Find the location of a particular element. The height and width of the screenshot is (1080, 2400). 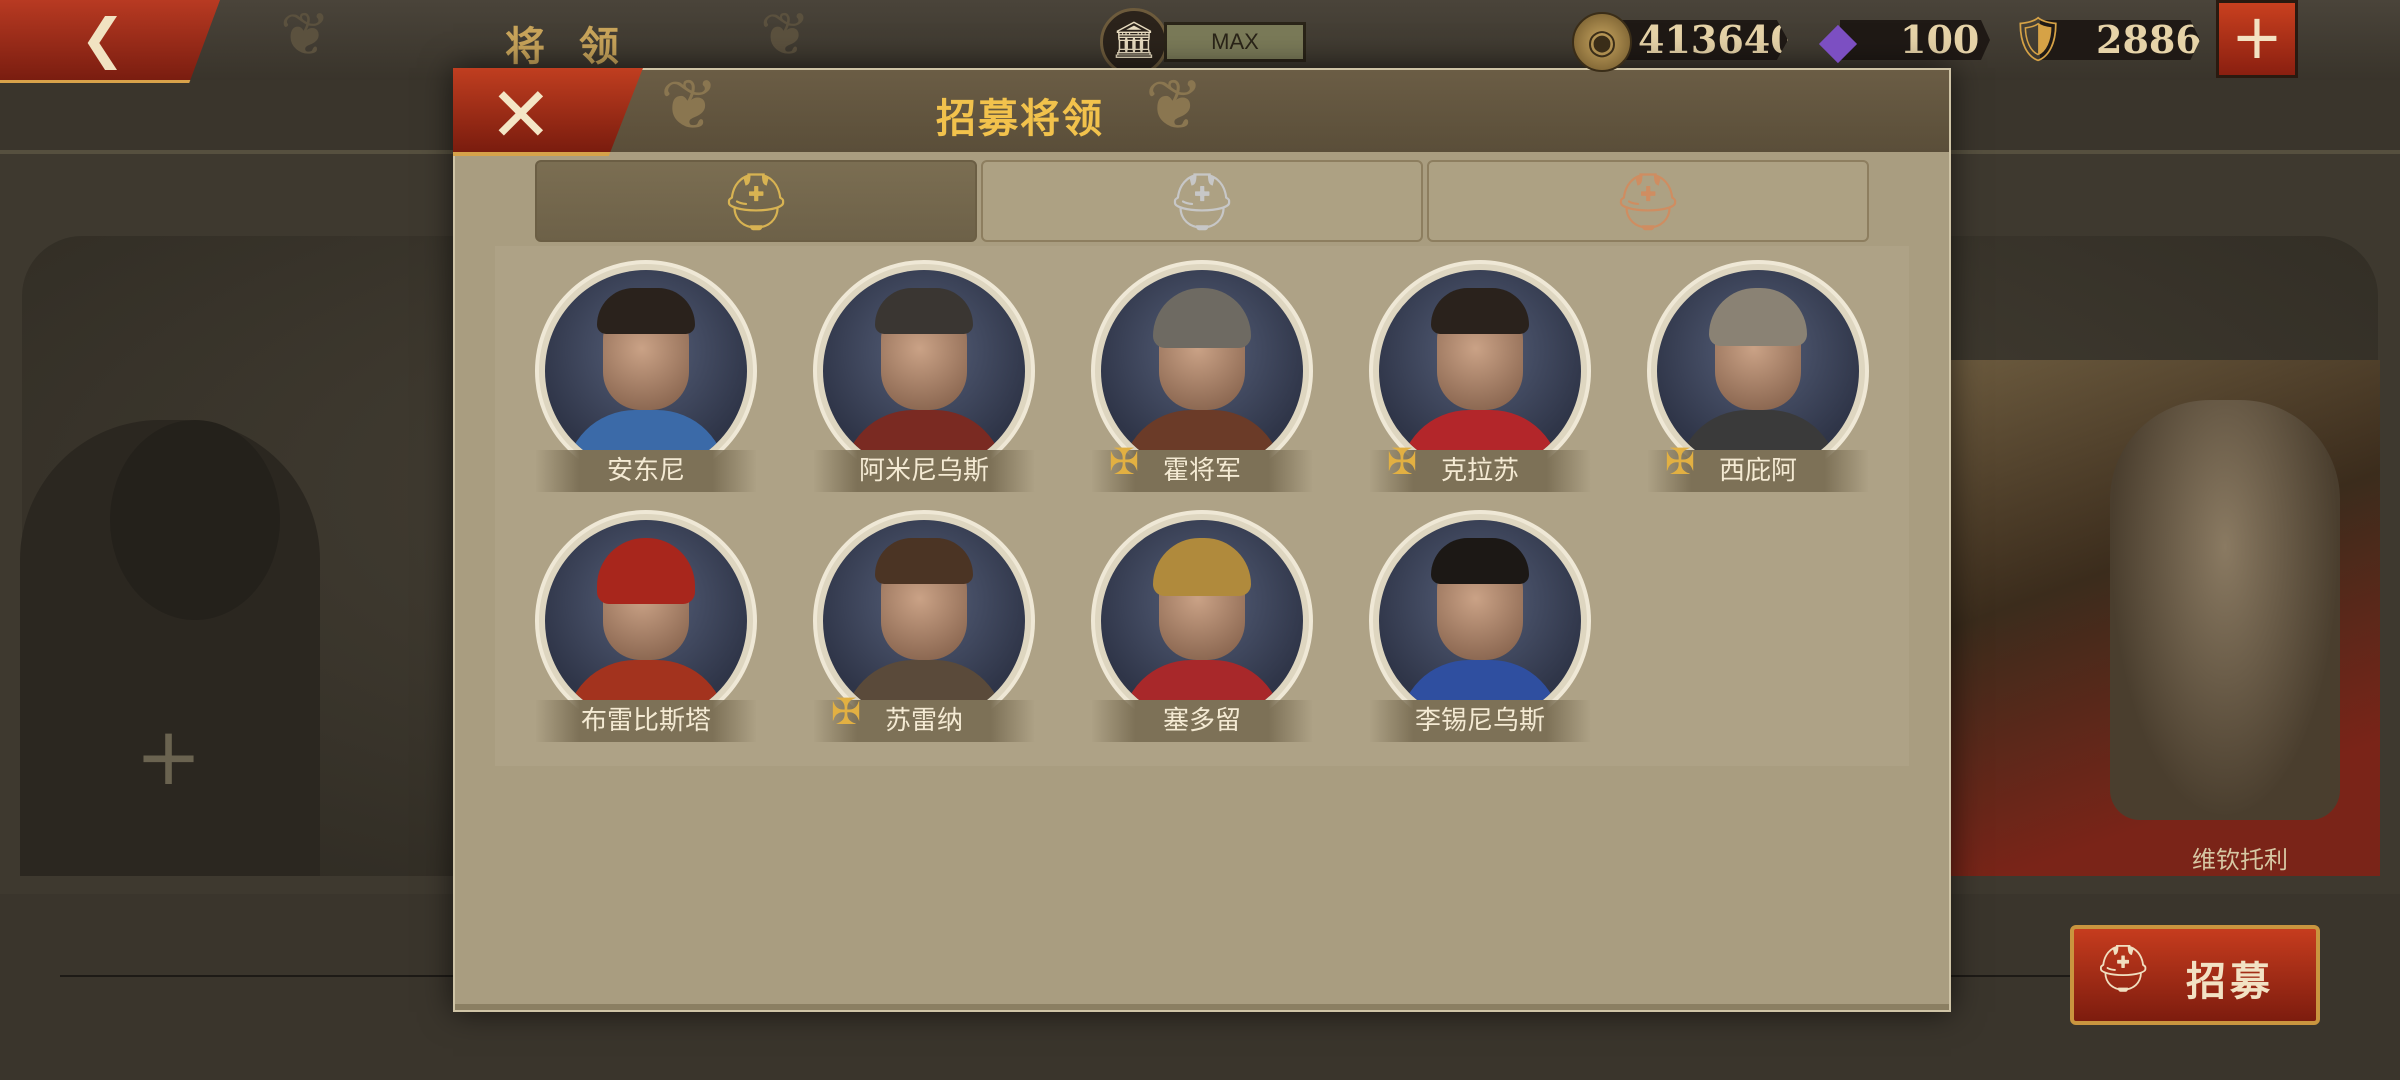

tab-bronze: ⛑ is located at coordinates (1648, 201).